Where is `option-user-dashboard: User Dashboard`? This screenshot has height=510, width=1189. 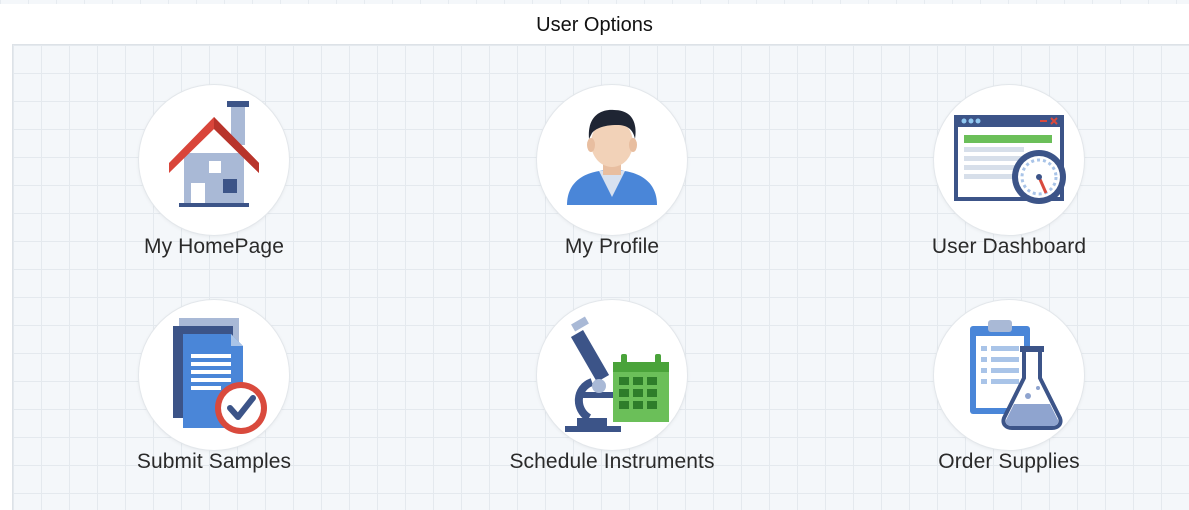 option-user-dashboard: User Dashboard is located at coordinates (1009, 182).